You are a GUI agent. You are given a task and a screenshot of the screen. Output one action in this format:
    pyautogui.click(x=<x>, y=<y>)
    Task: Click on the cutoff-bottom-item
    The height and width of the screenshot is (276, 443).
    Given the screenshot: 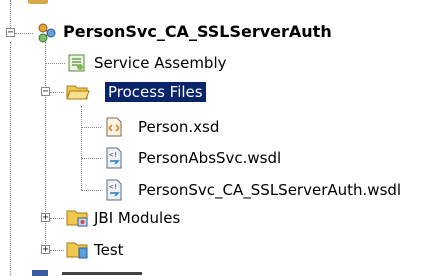 What is the action you would take?
    pyautogui.click(x=88, y=272)
    